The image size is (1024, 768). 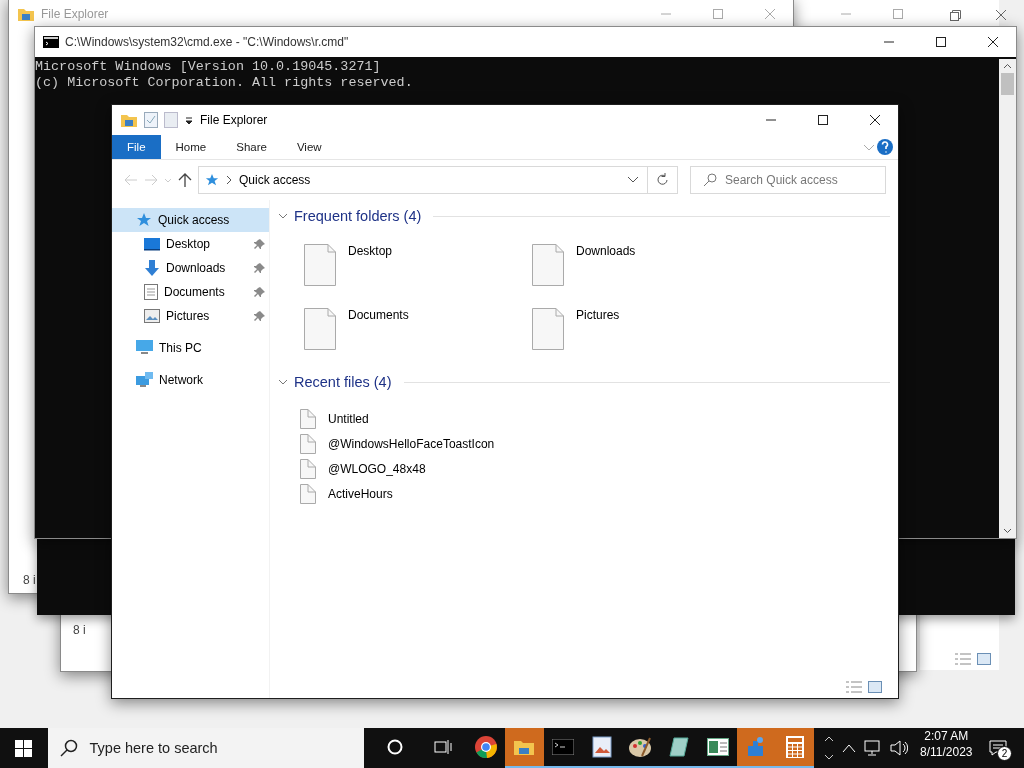 What do you see at coordinates (595, 443) in the screenshot?
I see `file-row: @WindowsHelloFaceToastIcon` at bounding box center [595, 443].